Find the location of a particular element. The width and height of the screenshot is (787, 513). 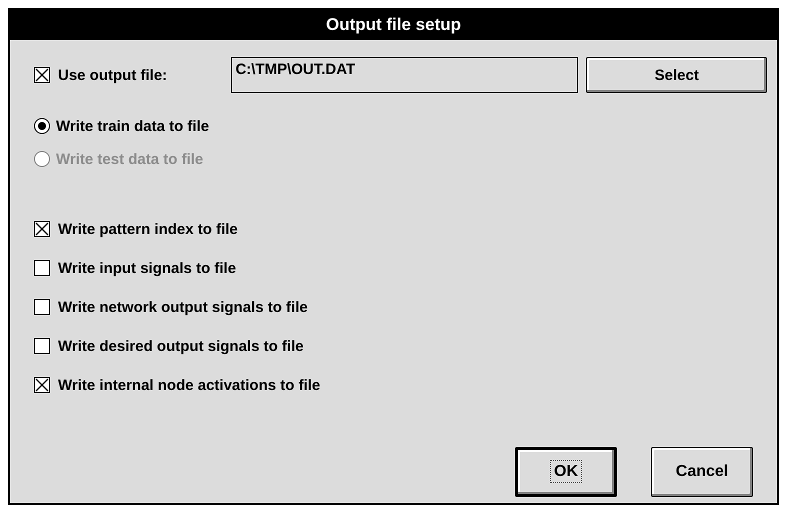

checkbox-label: Write desired output signals to file is located at coordinates (181, 346).